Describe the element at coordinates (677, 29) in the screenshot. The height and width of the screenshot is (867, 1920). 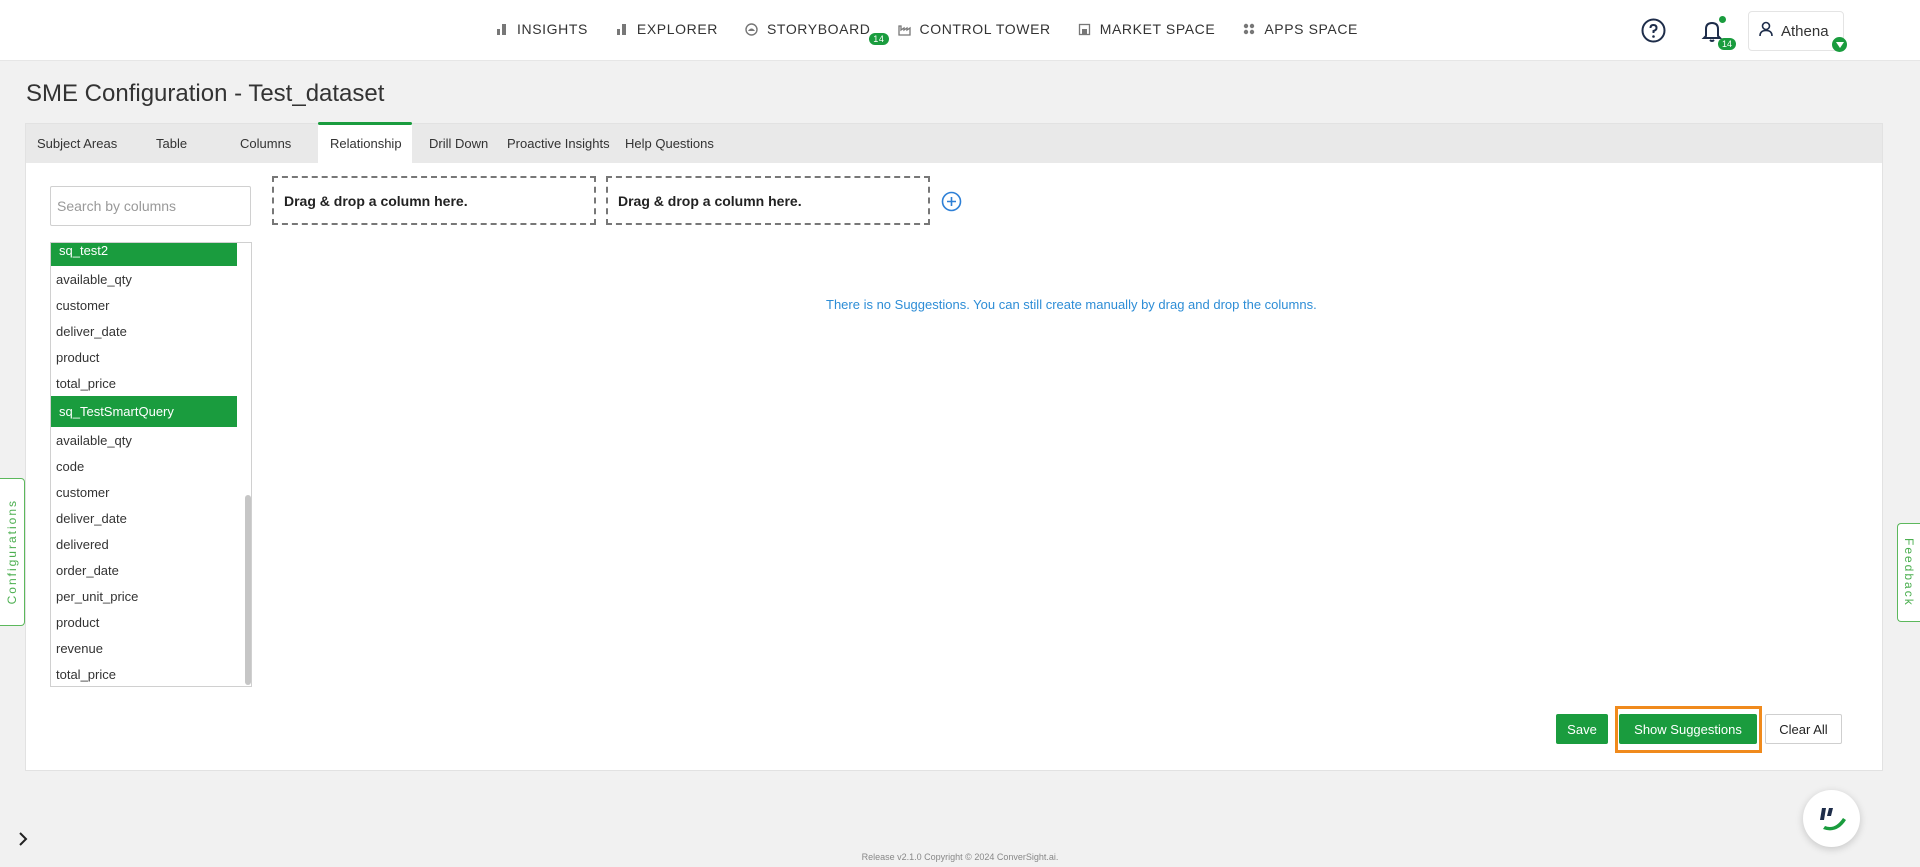
I see `nav-label: EXPLORER` at that location.